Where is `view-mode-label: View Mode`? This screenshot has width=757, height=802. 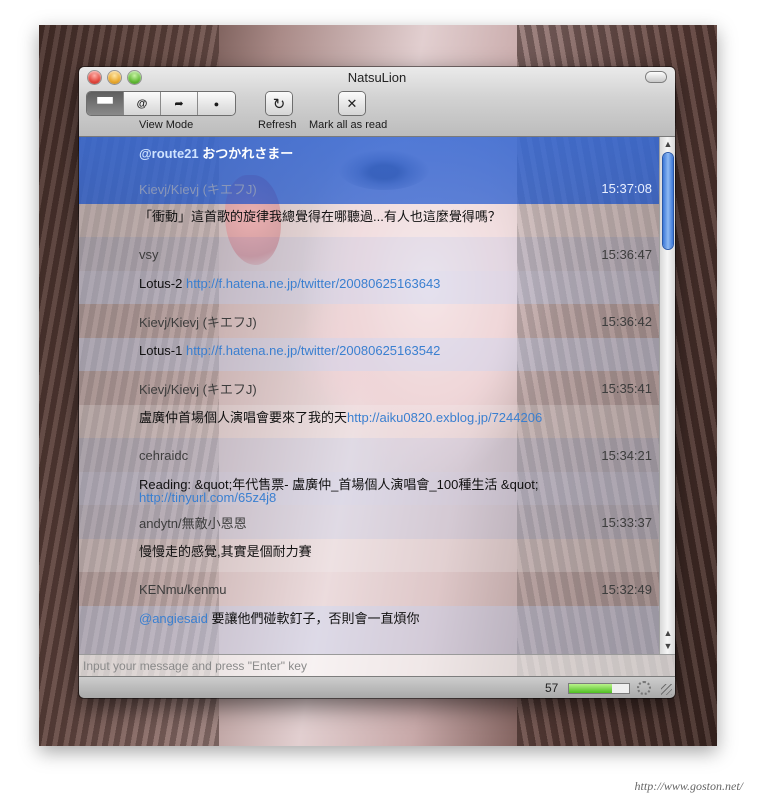 view-mode-label: View Mode is located at coordinates (166, 125).